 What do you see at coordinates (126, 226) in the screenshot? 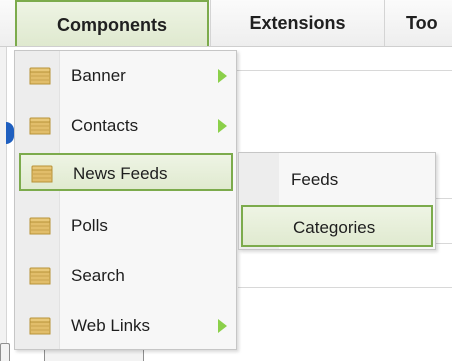
I see `menu-item-polls: Polls` at bounding box center [126, 226].